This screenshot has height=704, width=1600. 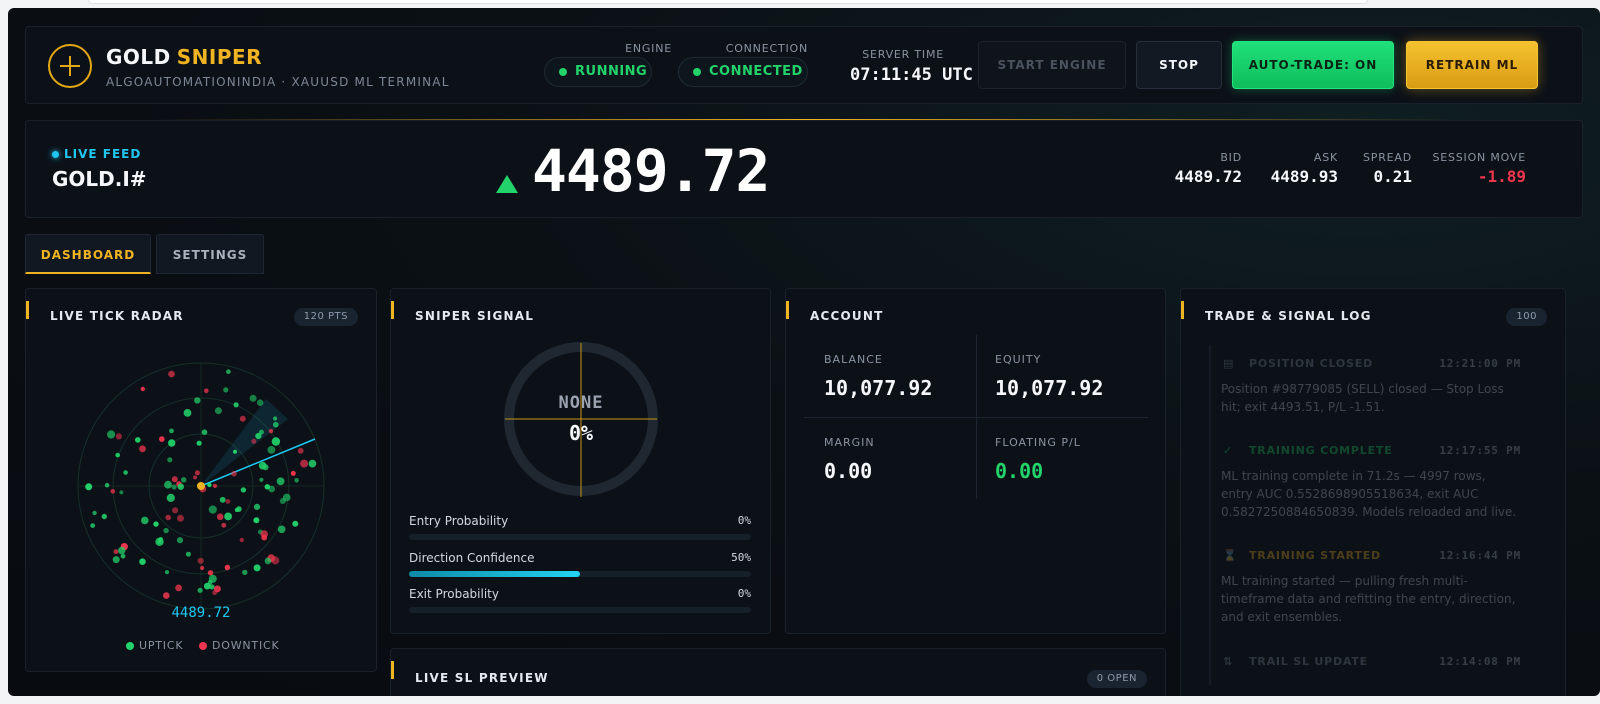 What do you see at coordinates (201, 486) in the screenshot?
I see `radar-center-dot` at bounding box center [201, 486].